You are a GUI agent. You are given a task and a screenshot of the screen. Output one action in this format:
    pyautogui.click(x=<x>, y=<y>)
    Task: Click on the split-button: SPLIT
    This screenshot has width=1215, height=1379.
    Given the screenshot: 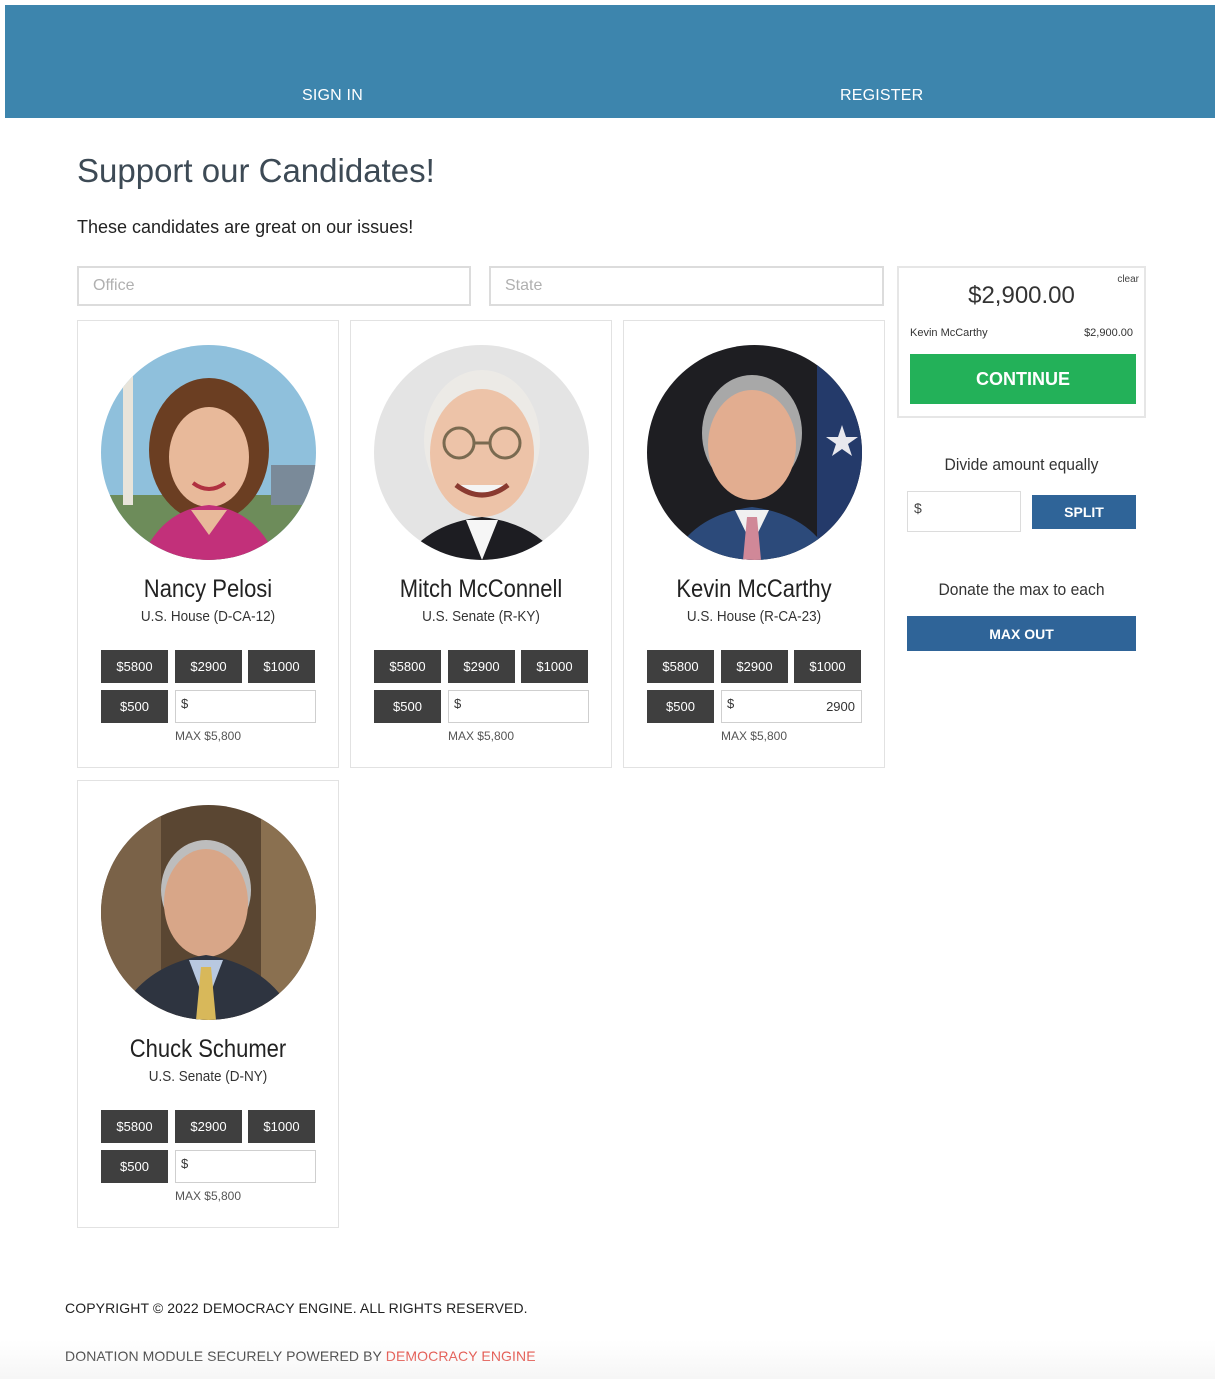 What is the action you would take?
    pyautogui.click(x=1084, y=512)
    